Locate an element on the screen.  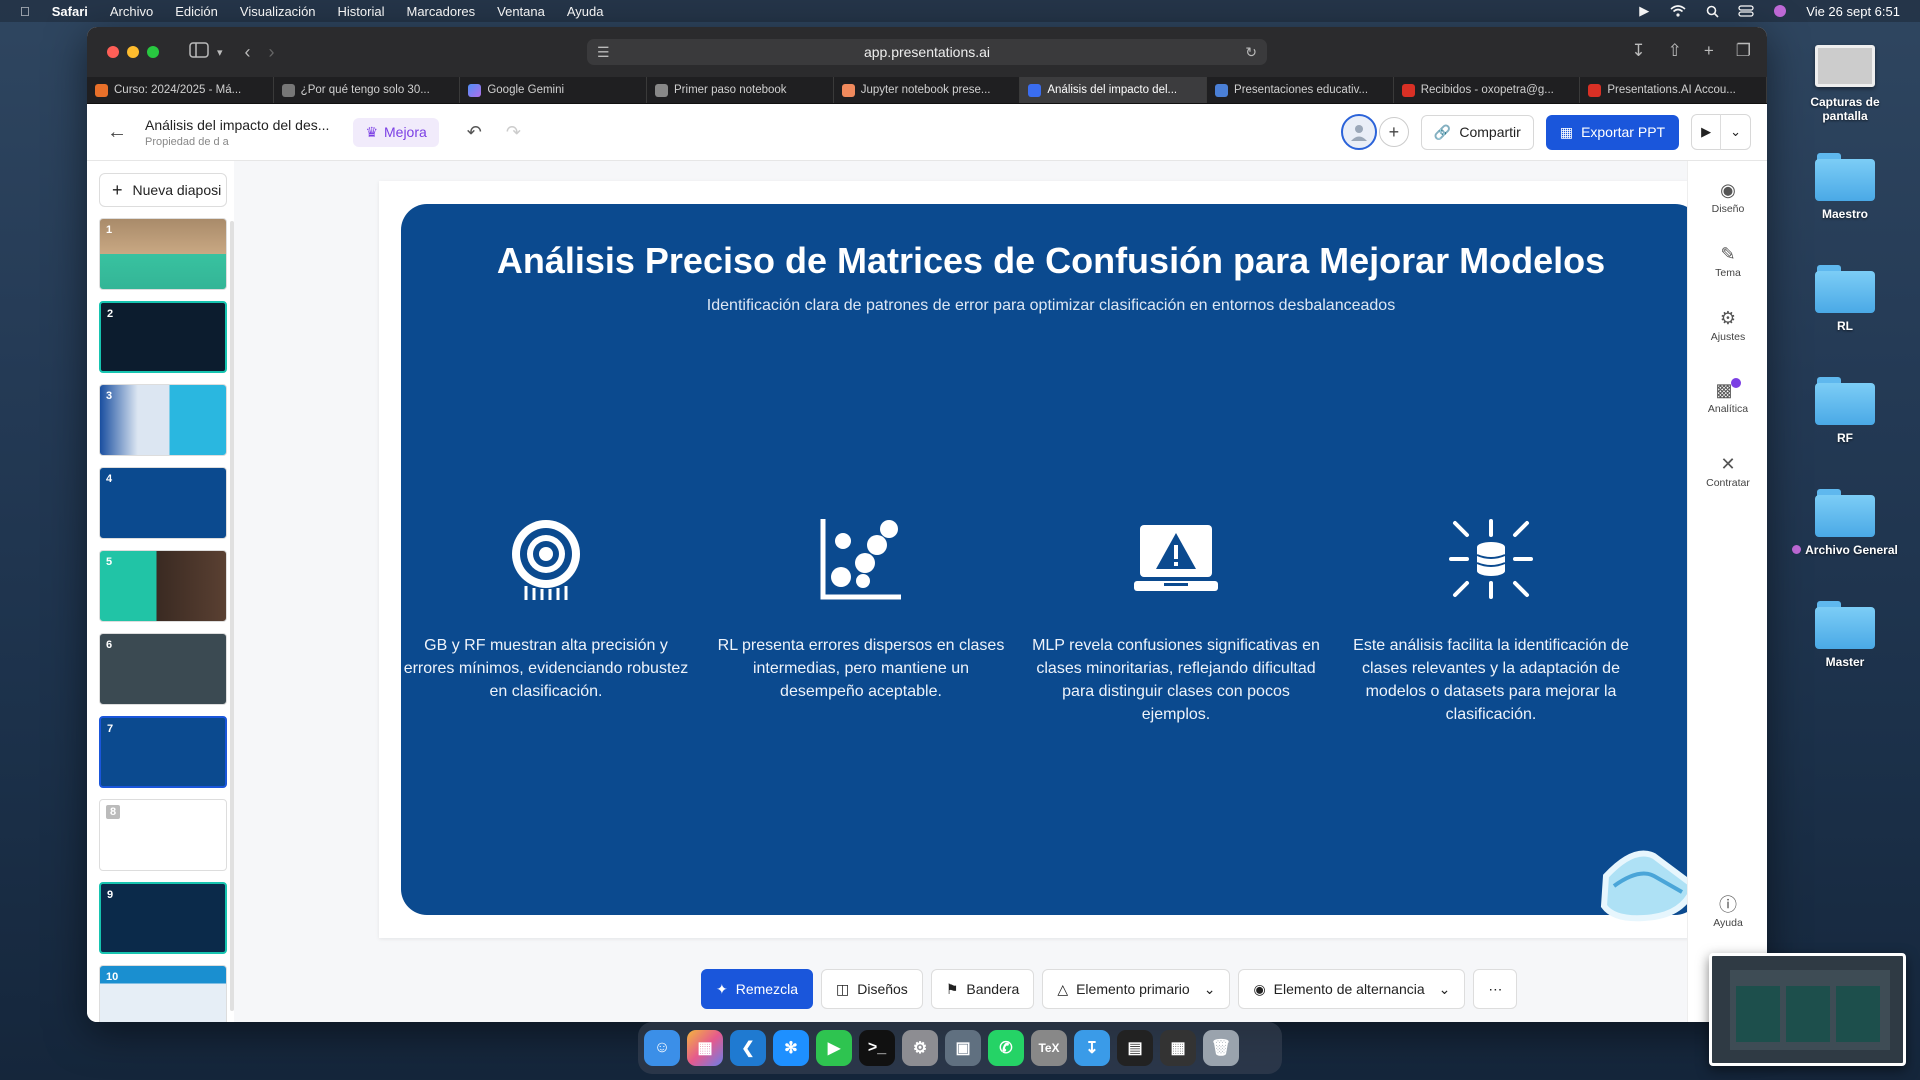
minimize-window-button is located at coordinates (133, 52).